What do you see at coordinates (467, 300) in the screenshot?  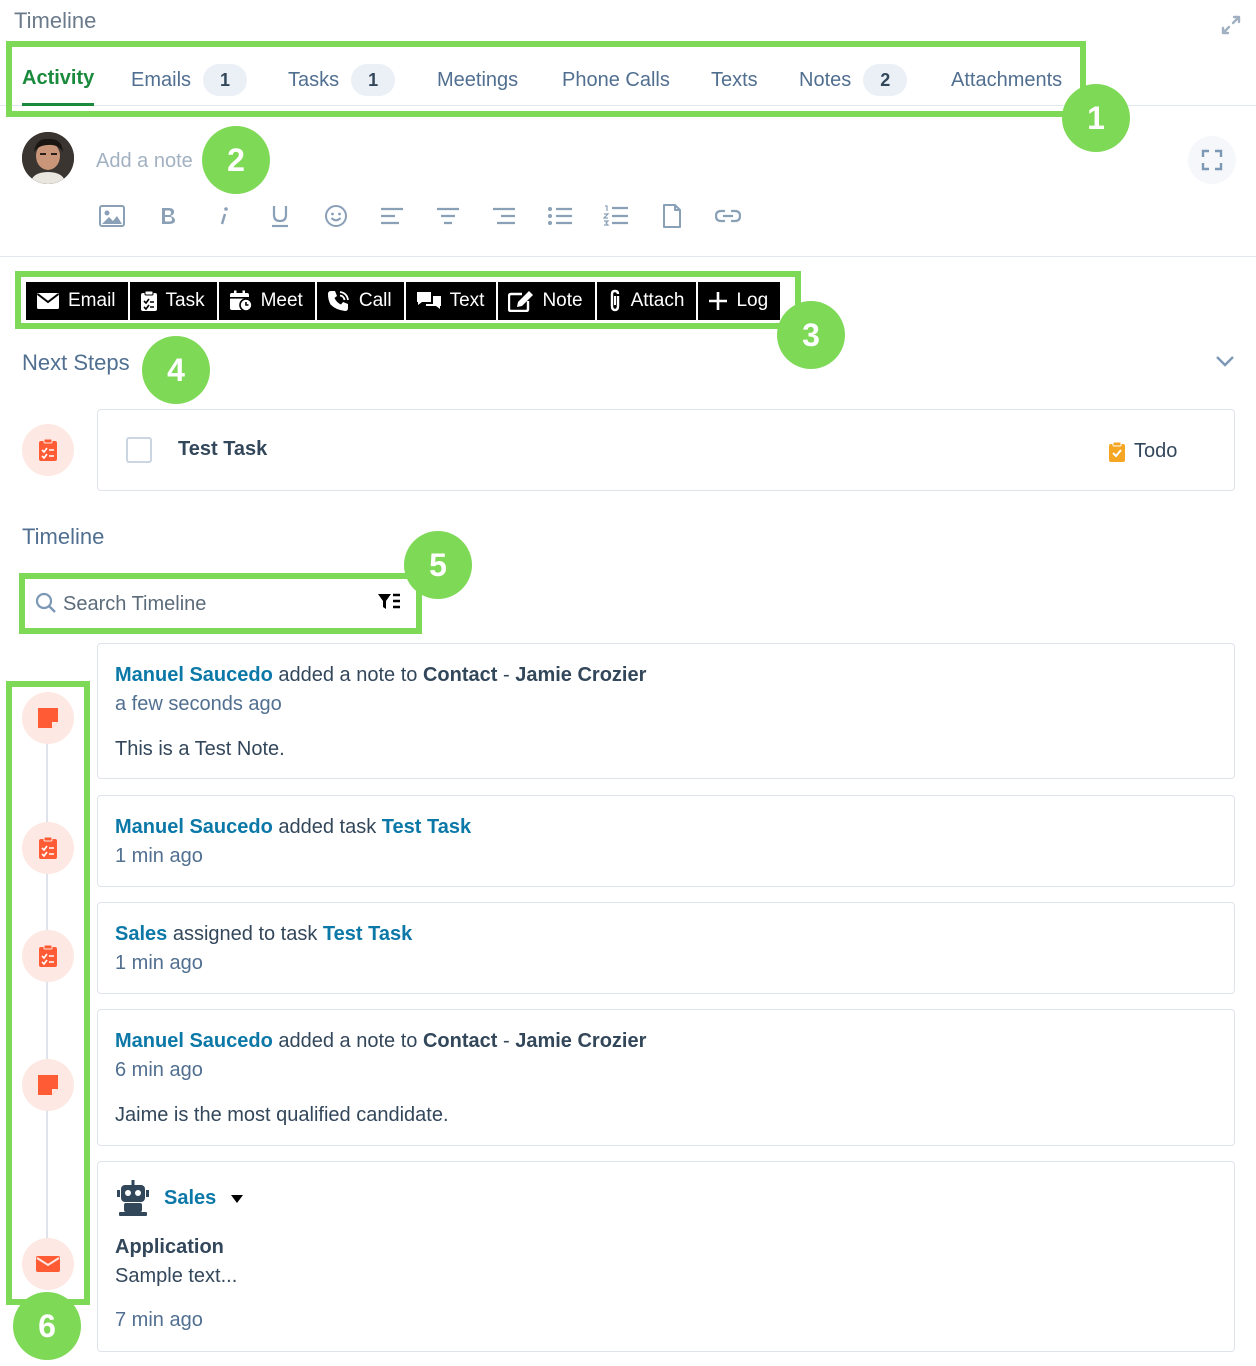 I see `action-label: Text` at bounding box center [467, 300].